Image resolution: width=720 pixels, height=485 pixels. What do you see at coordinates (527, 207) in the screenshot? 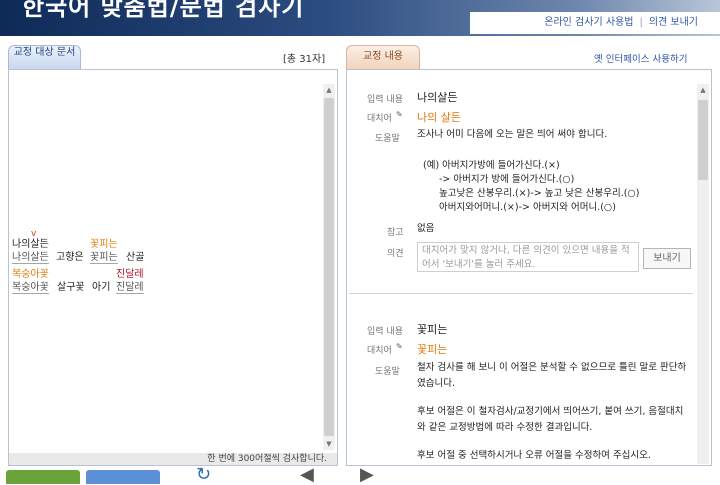
I see `example-line: 아버지와어머니.(×)-> 아버지와 어머니.(○)` at bounding box center [527, 207].